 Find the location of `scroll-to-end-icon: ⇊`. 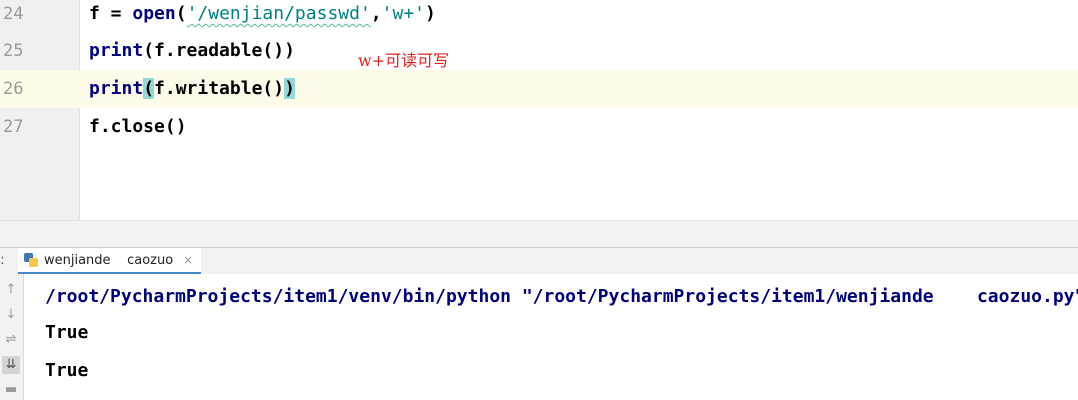

scroll-to-end-icon: ⇊ is located at coordinates (11, 365).